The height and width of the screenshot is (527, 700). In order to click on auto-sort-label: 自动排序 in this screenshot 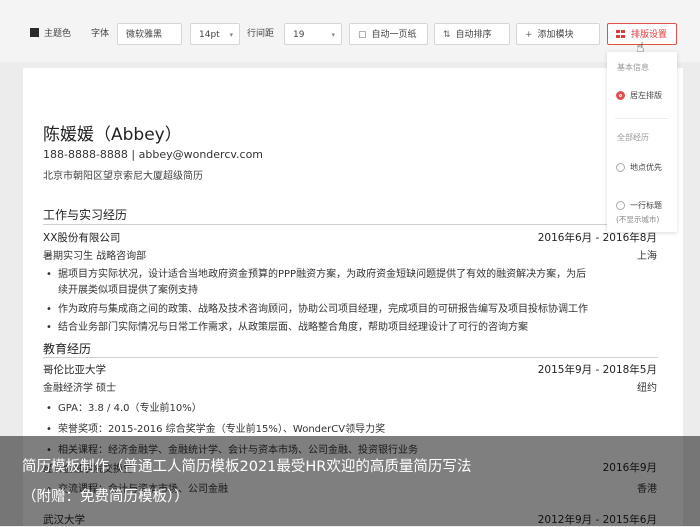, I will do `click(473, 35)`.